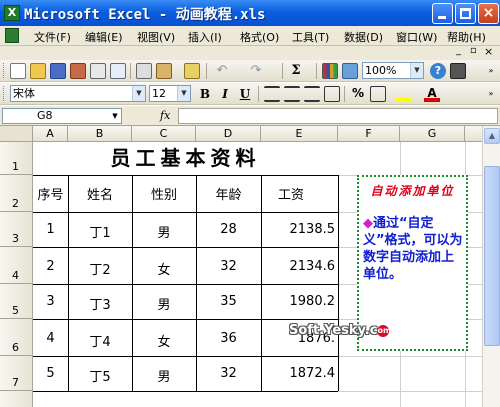  Describe the element at coordinates (50, 301) in the screenshot. I see `table-cell: 3` at that location.